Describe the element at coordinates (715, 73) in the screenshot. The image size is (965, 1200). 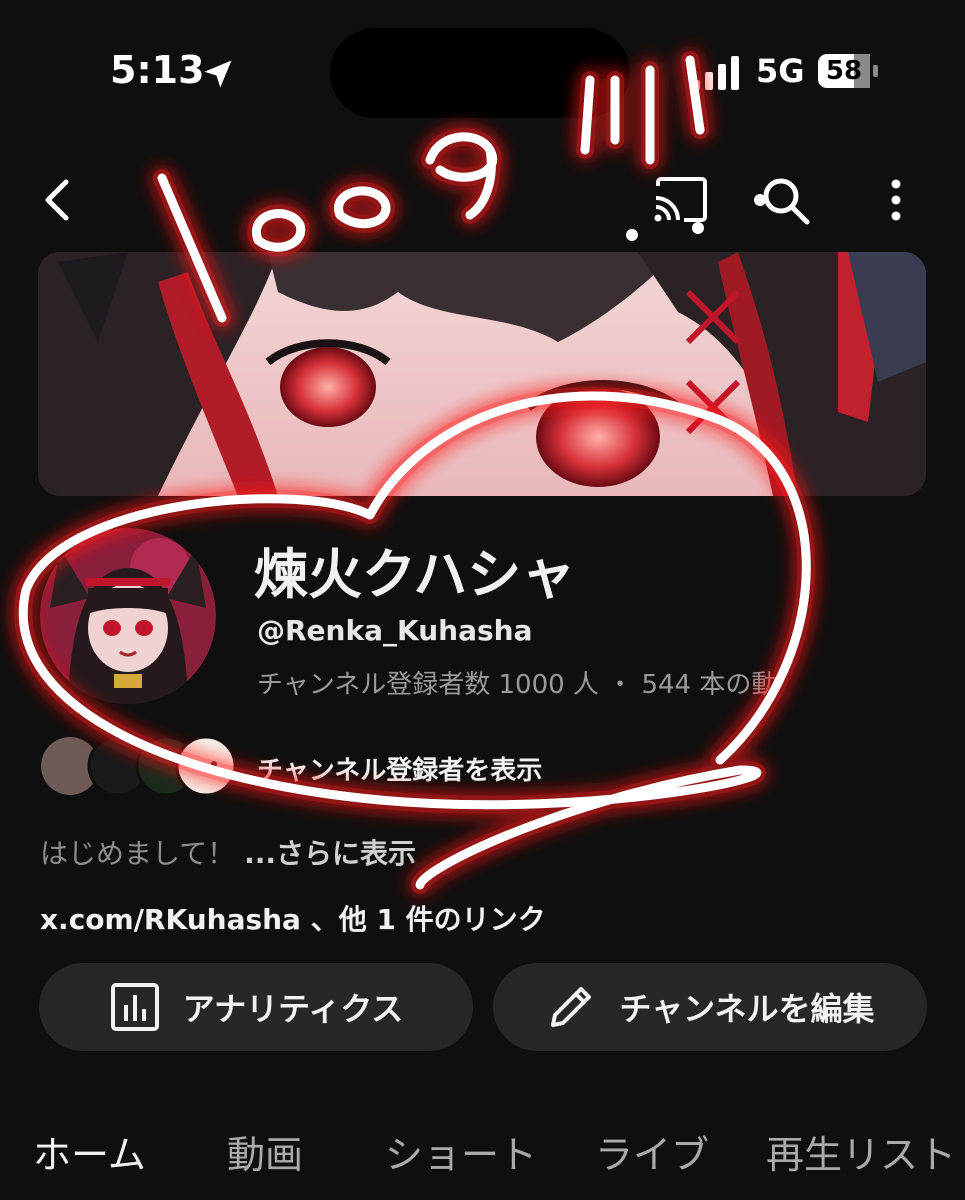
I see `cellular-signal-icon` at that location.